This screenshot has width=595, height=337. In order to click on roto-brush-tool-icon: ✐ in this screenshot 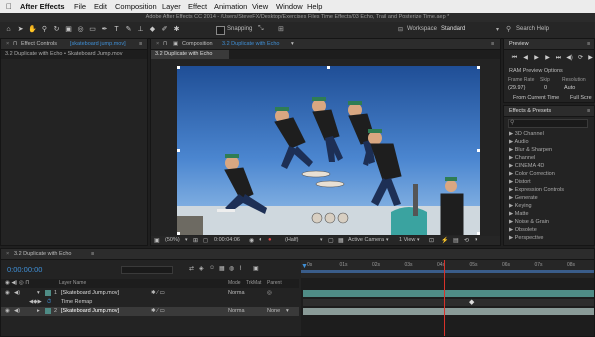, I will do `click(164, 29)`.